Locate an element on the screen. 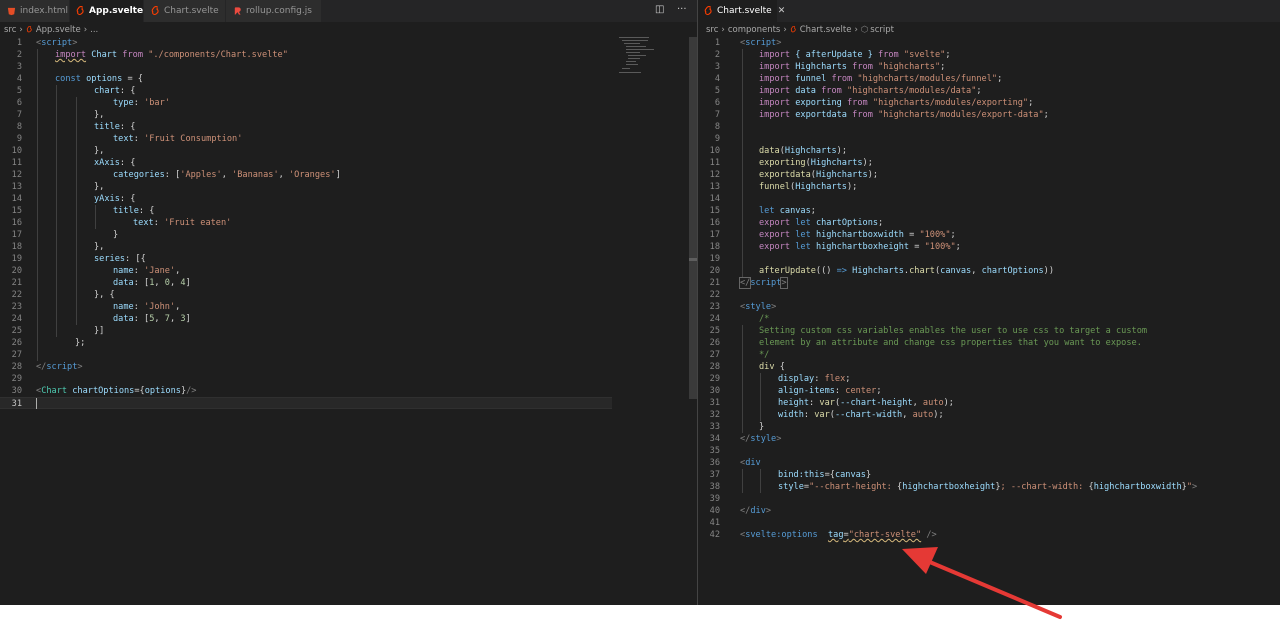 This screenshot has width=1280, height=622. code-line: 23 <style> is located at coordinates (743, 307).